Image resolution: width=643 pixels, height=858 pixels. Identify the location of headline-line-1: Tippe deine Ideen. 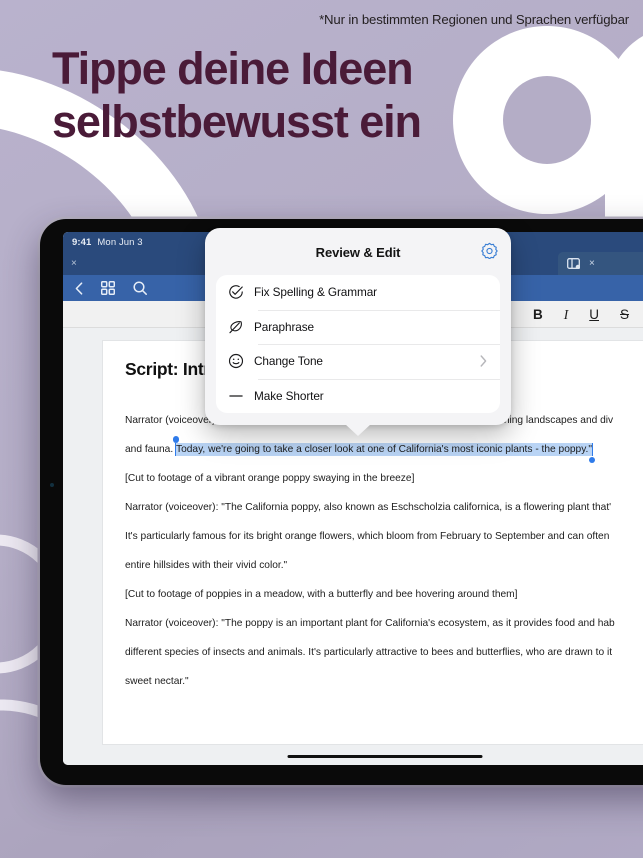
(233, 68).